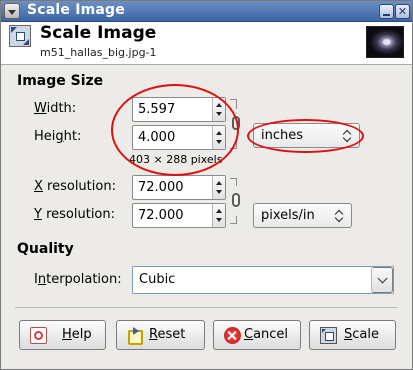 The width and height of the screenshot is (413, 370). Describe the element at coordinates (58, 136) in the screenshot. I see `height-label: Height:` at that location.